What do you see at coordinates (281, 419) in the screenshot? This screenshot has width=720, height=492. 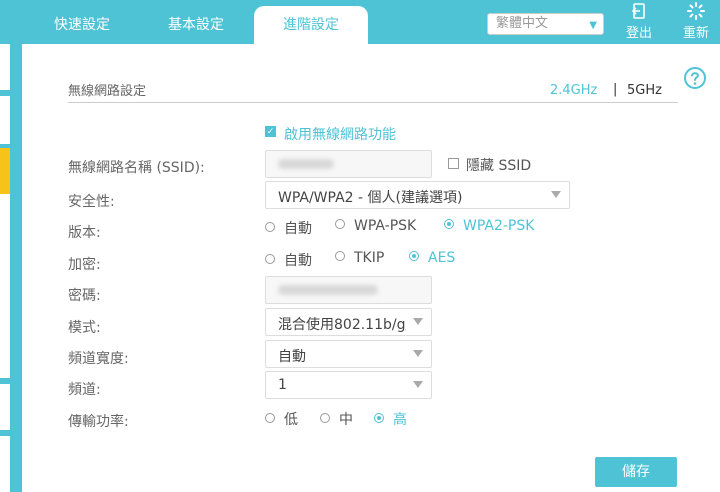 I see `tx-power-low-radio: 低` at bounding box center [281, 419].